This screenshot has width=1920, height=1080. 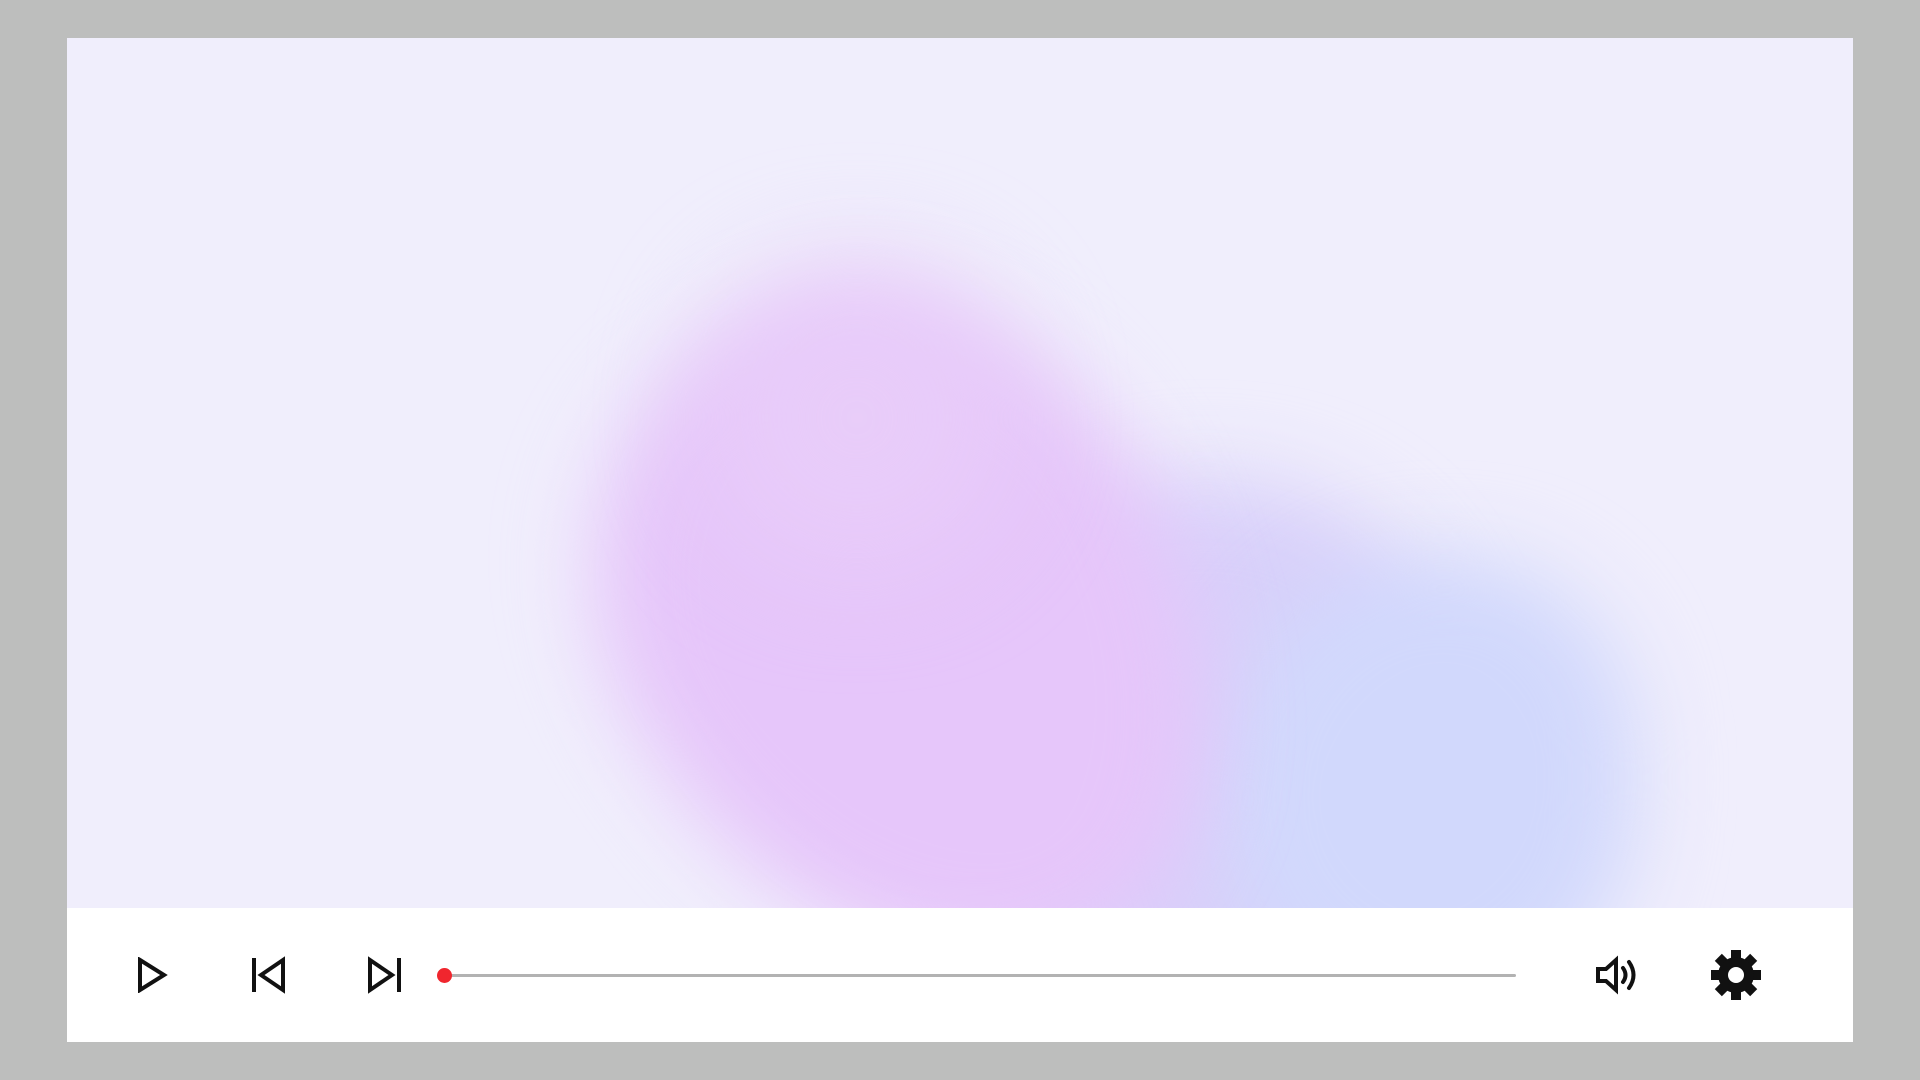 I want to click on skip-previous-button, so click(x=269, y=975).